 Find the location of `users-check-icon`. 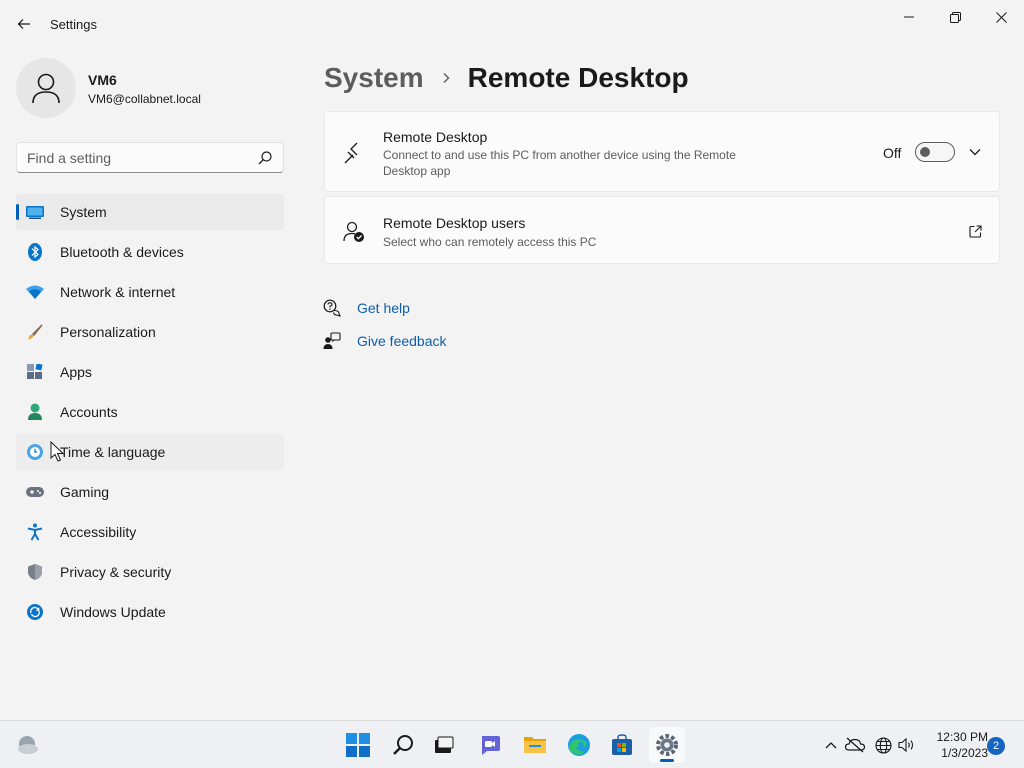

users-check-icon is located at coordinates (354, 232).